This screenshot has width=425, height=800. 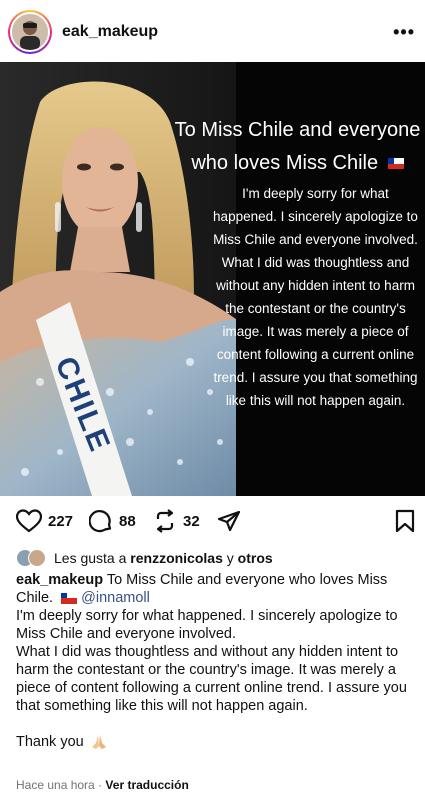 What do you see at coordinates (98, 742) in the screenshot?
I see `praying-hands-icon` at bounding box center [98, 742].